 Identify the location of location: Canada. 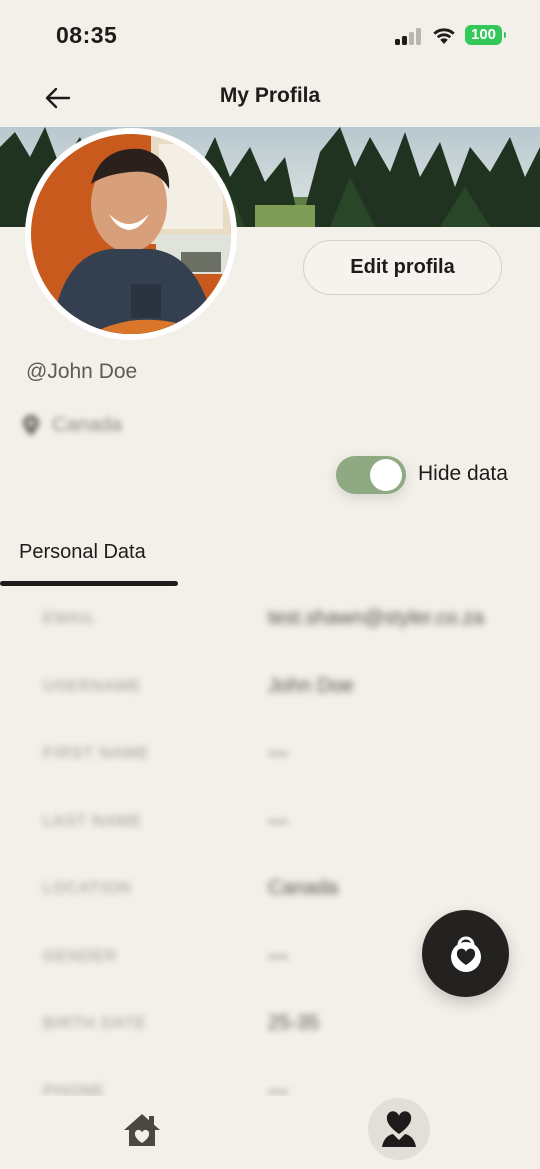
(72, 425).